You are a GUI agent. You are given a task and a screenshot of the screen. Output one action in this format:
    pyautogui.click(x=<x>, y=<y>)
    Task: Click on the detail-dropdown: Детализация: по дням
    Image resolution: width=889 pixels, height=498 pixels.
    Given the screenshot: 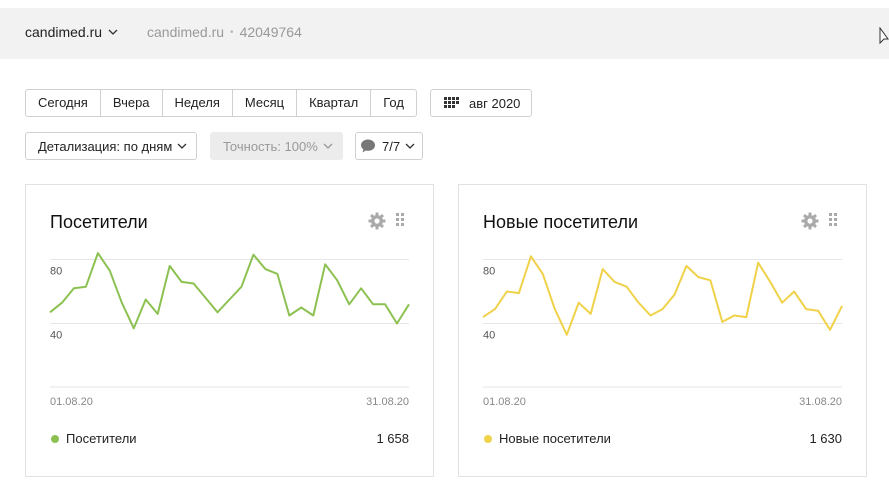 What is the action you would take?
    pyautogui.click(x=111, y=146)
    